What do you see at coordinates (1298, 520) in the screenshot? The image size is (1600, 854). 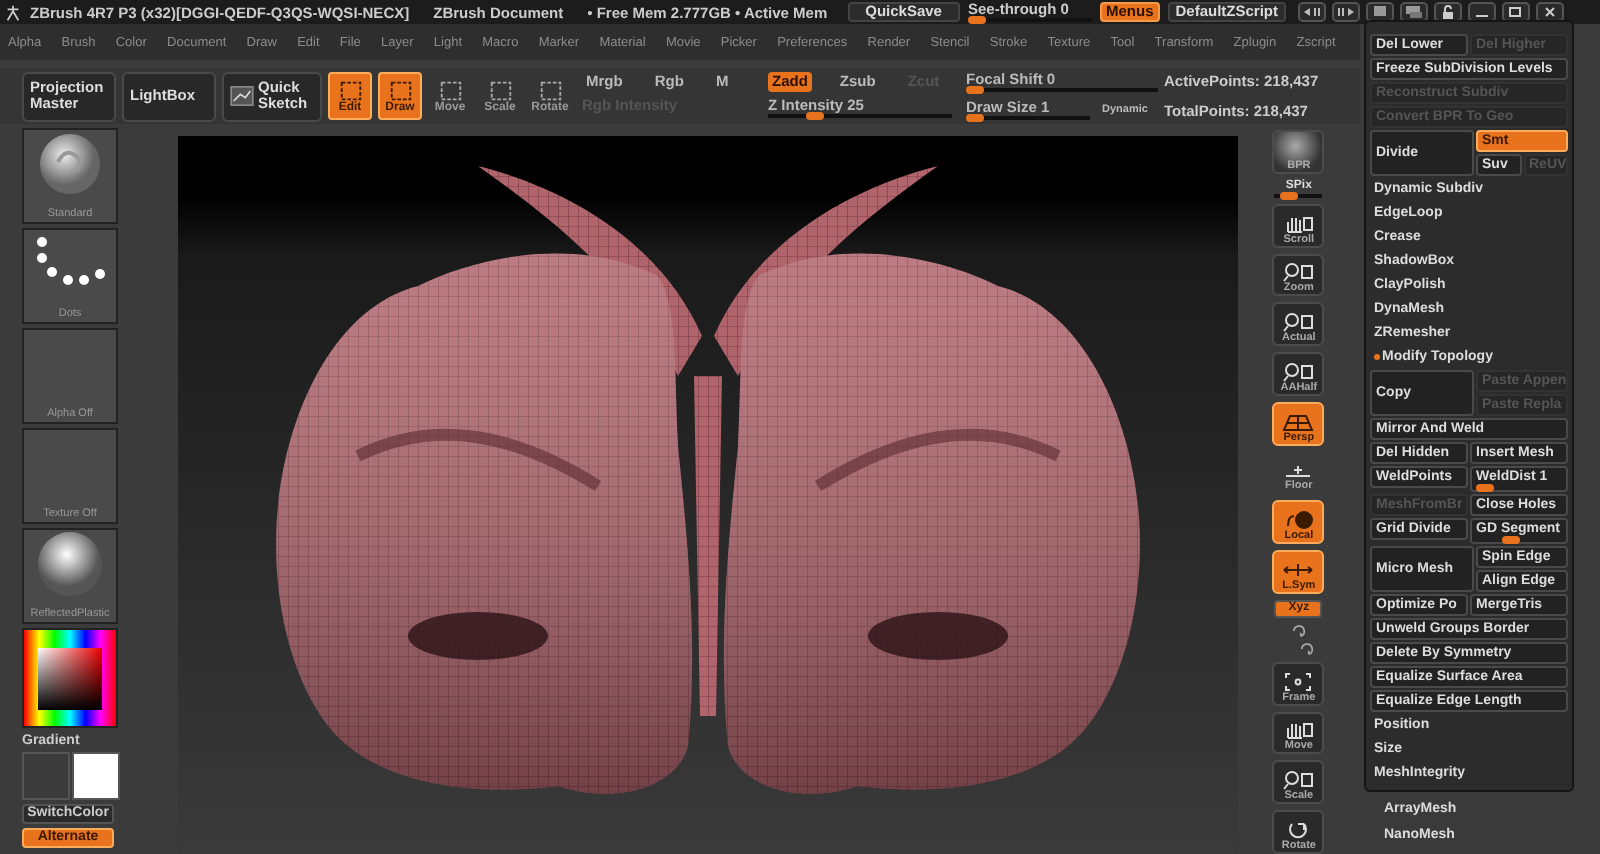 I see `sphere-icon` at bounding box center [1298, 520].